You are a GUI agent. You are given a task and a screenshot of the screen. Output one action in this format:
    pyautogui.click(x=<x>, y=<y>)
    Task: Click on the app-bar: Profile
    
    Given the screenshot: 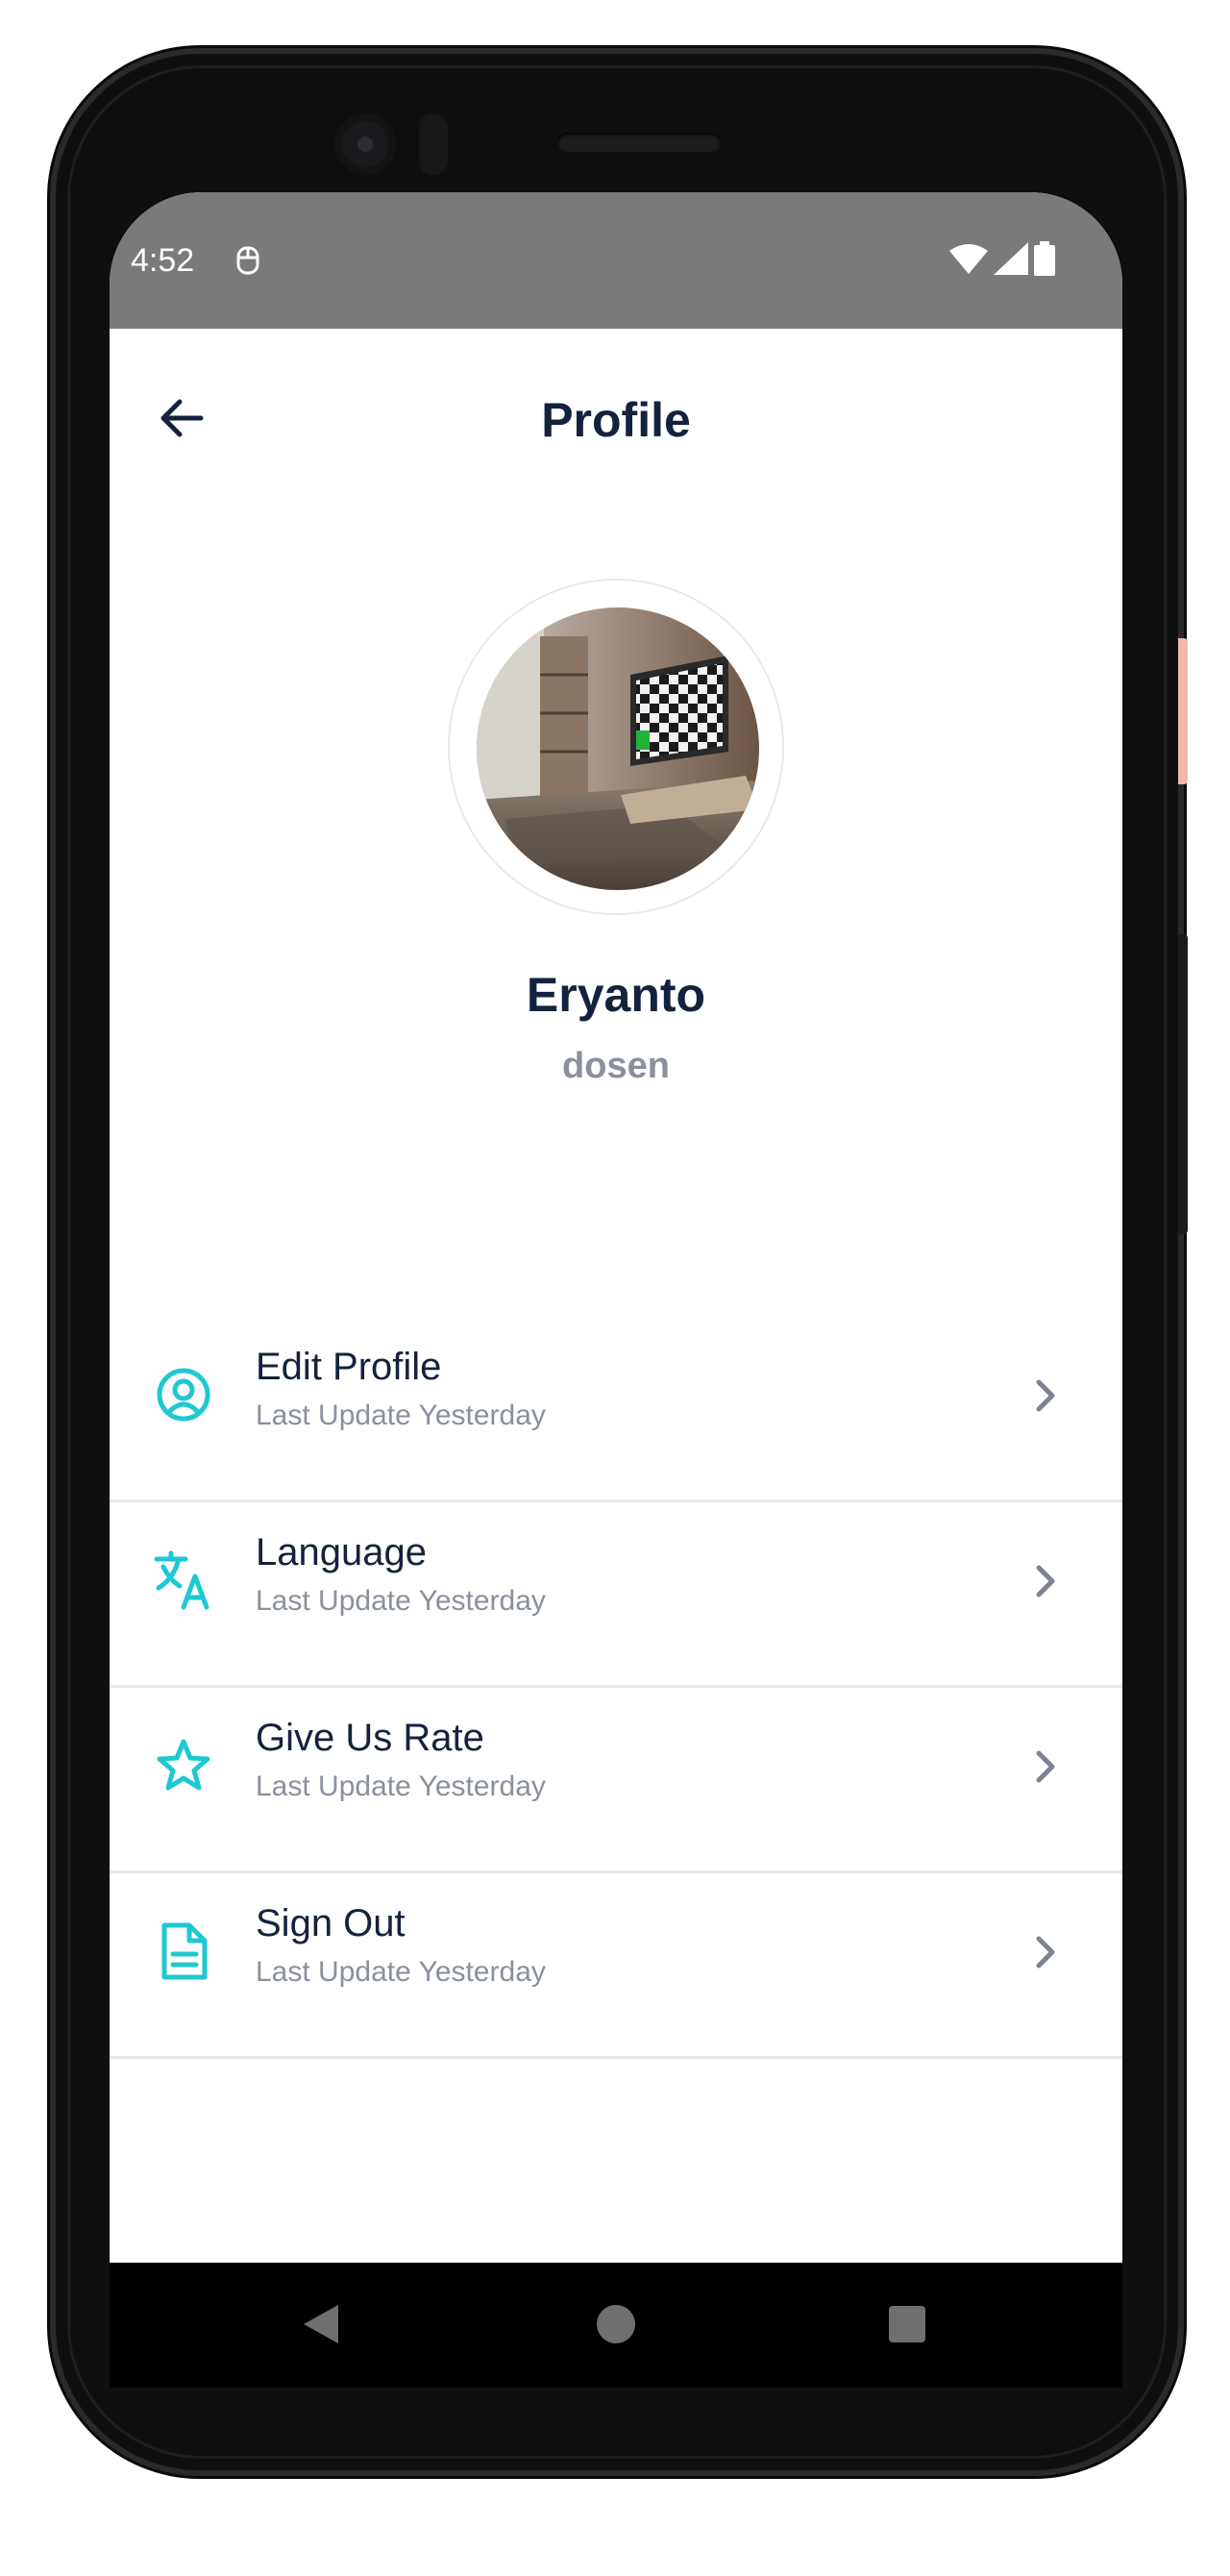 What is the action you would take?
    pyautogui.click(x=616, y=415)
    